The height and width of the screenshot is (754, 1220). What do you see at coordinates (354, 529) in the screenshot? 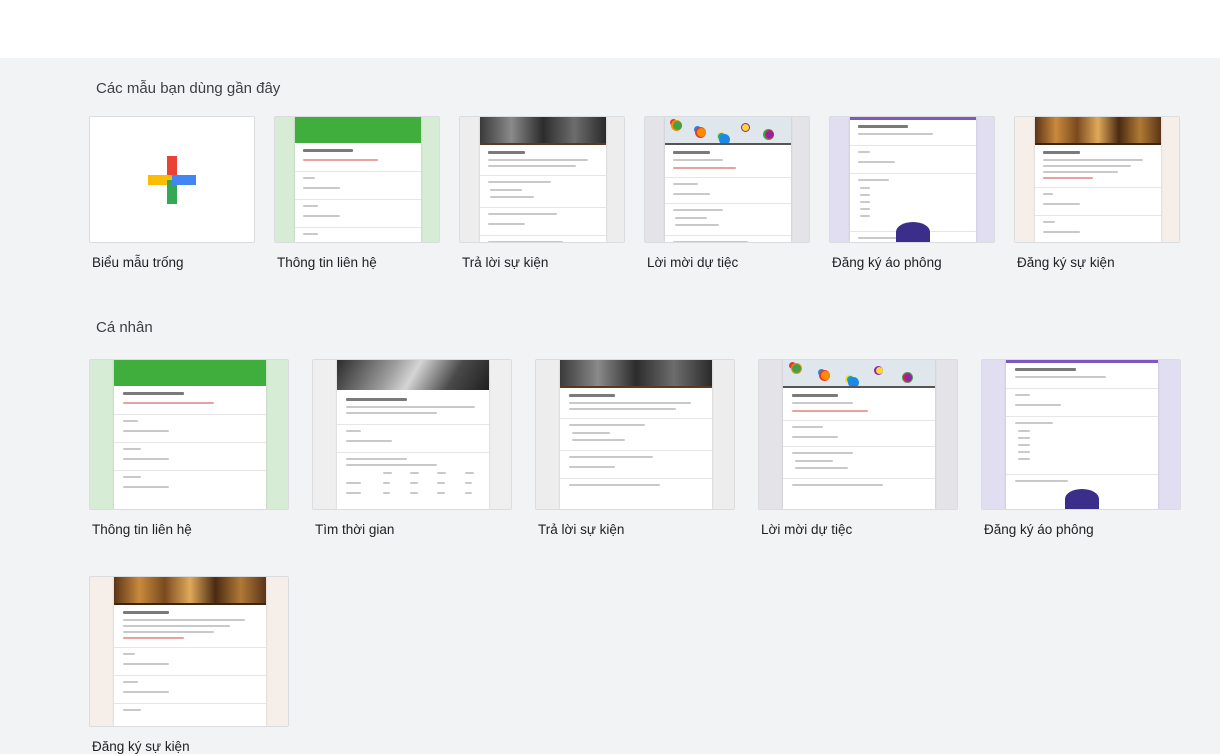
I see `template-card-label: Tìm thời gian` at bounding box center [354, 529].